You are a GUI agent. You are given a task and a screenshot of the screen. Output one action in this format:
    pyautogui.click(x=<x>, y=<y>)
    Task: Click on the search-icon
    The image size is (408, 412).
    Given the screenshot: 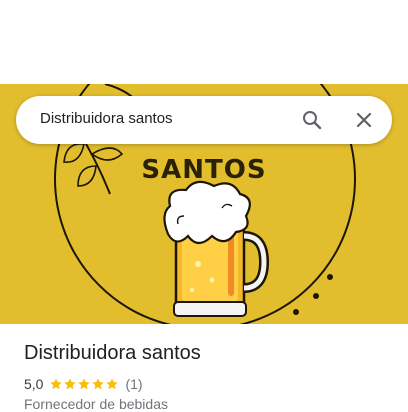 What is the action you would take?
    pyautogui.click(x=312, y=120)
    